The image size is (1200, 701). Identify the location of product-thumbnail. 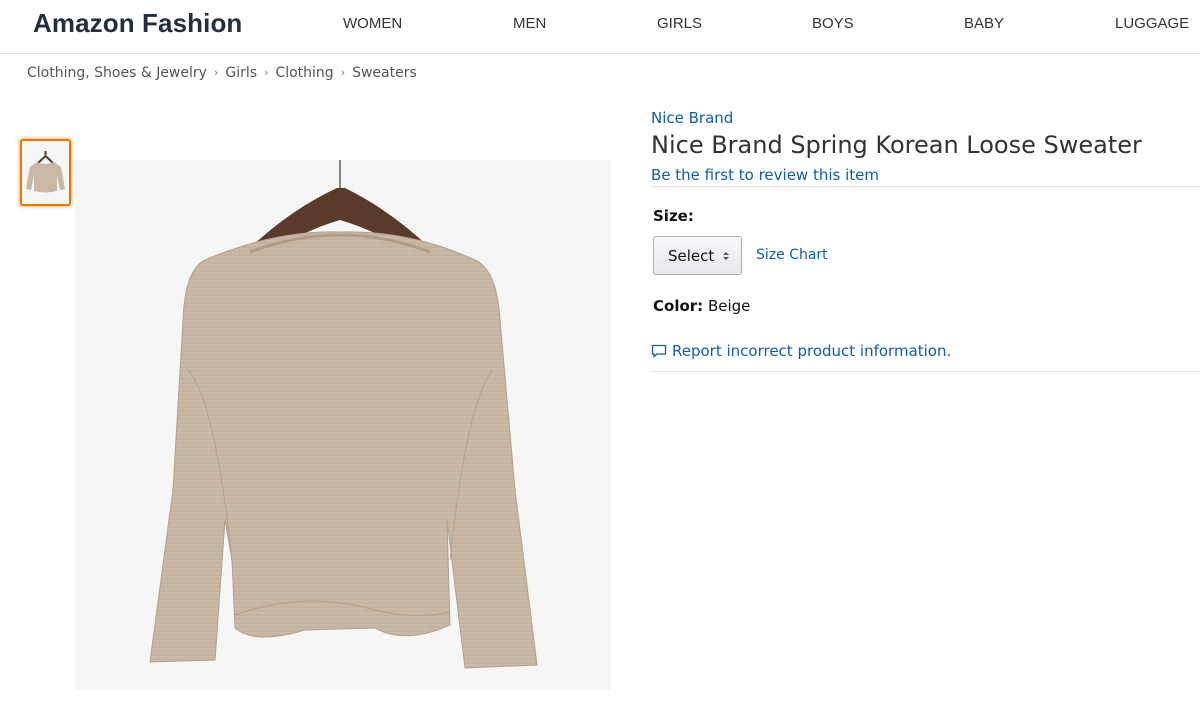
(45, 172).